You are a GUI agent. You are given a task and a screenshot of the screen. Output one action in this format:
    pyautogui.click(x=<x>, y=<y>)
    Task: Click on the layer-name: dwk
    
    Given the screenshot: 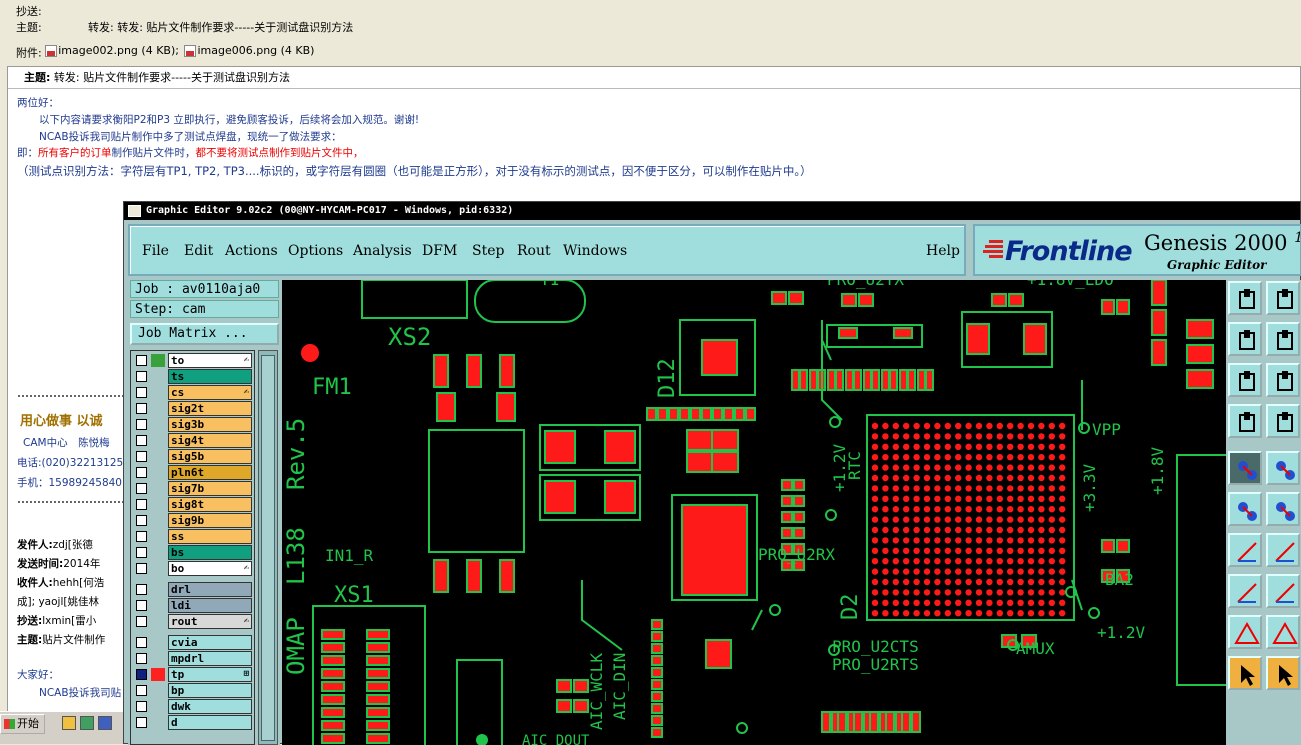 What is the action you would take?
    pyautogui.click(x=210, y=706)
    